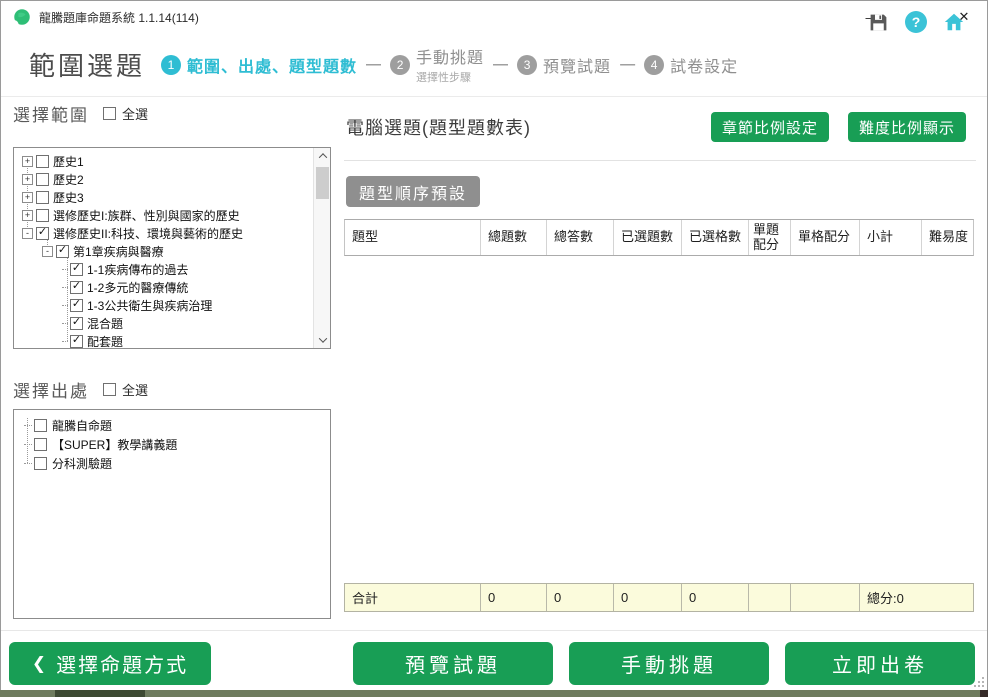  Describe the element at coordinates (51, 391) in the screenshot. I see `source-section-title: 選擇出處` at that location.